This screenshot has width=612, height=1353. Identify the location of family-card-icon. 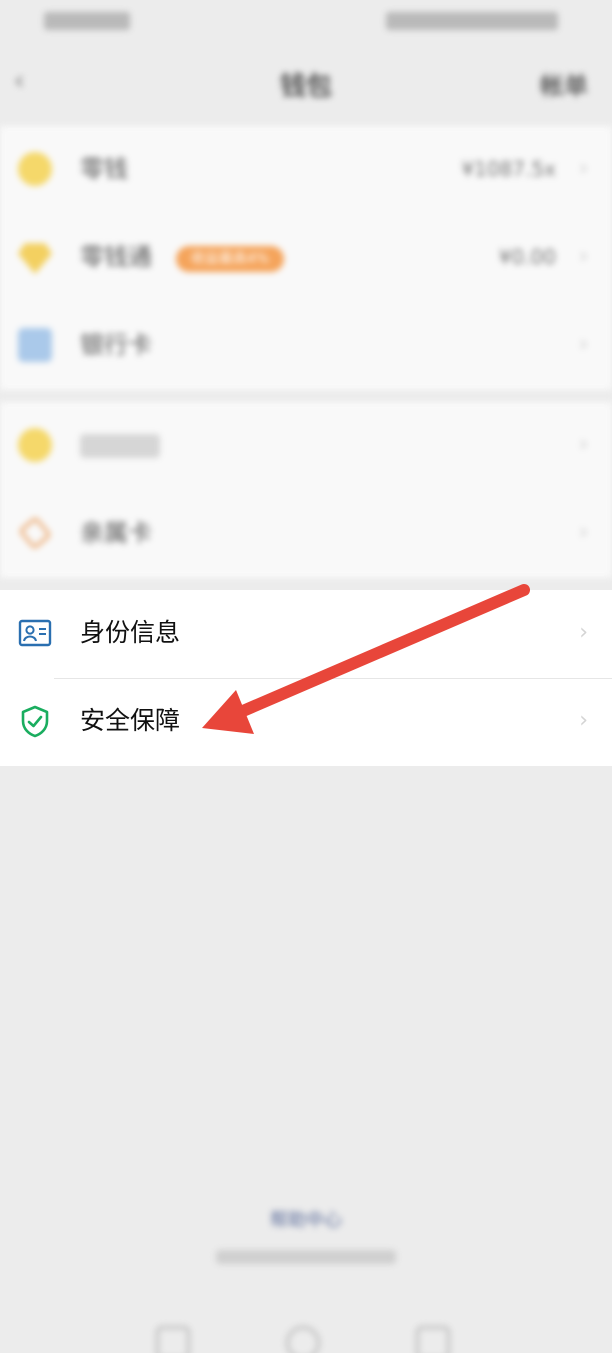
(35, 533).